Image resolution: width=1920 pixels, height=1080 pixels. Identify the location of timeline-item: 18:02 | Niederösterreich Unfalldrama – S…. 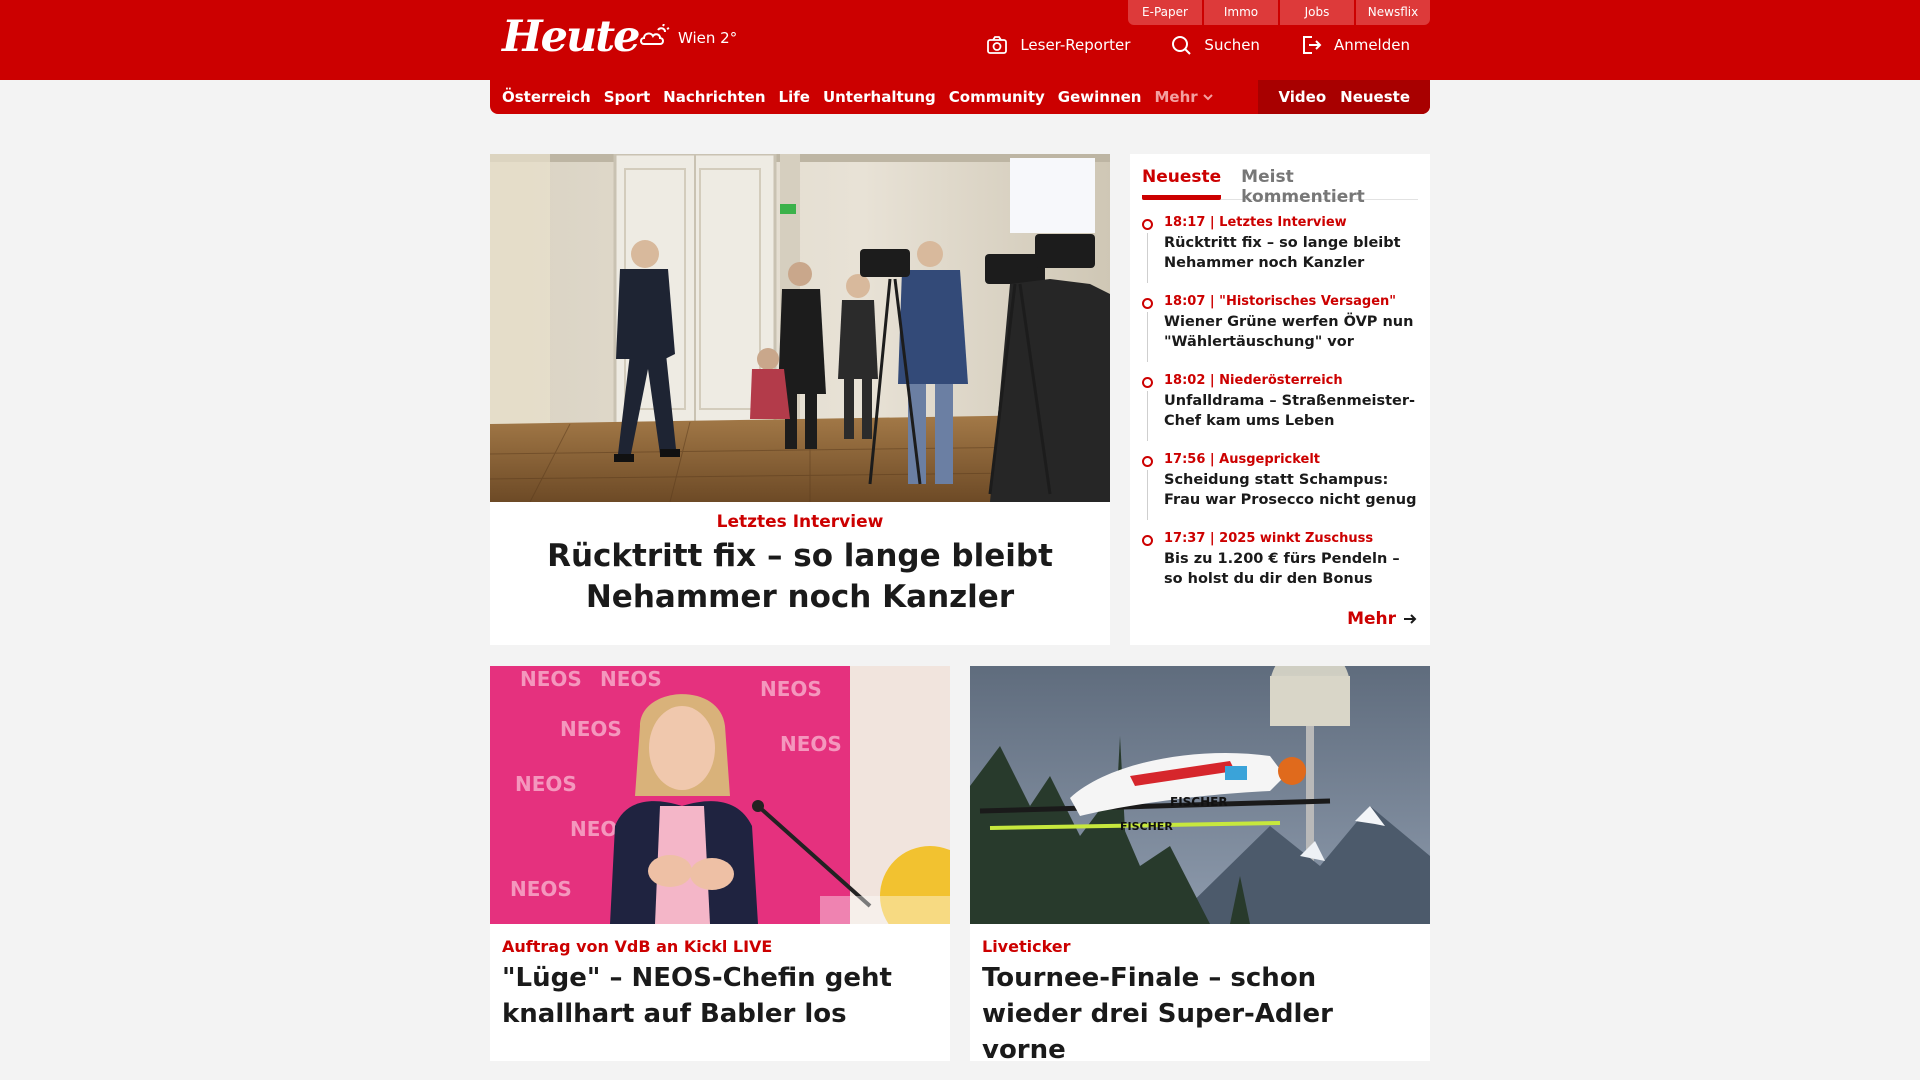
(1280, 411).